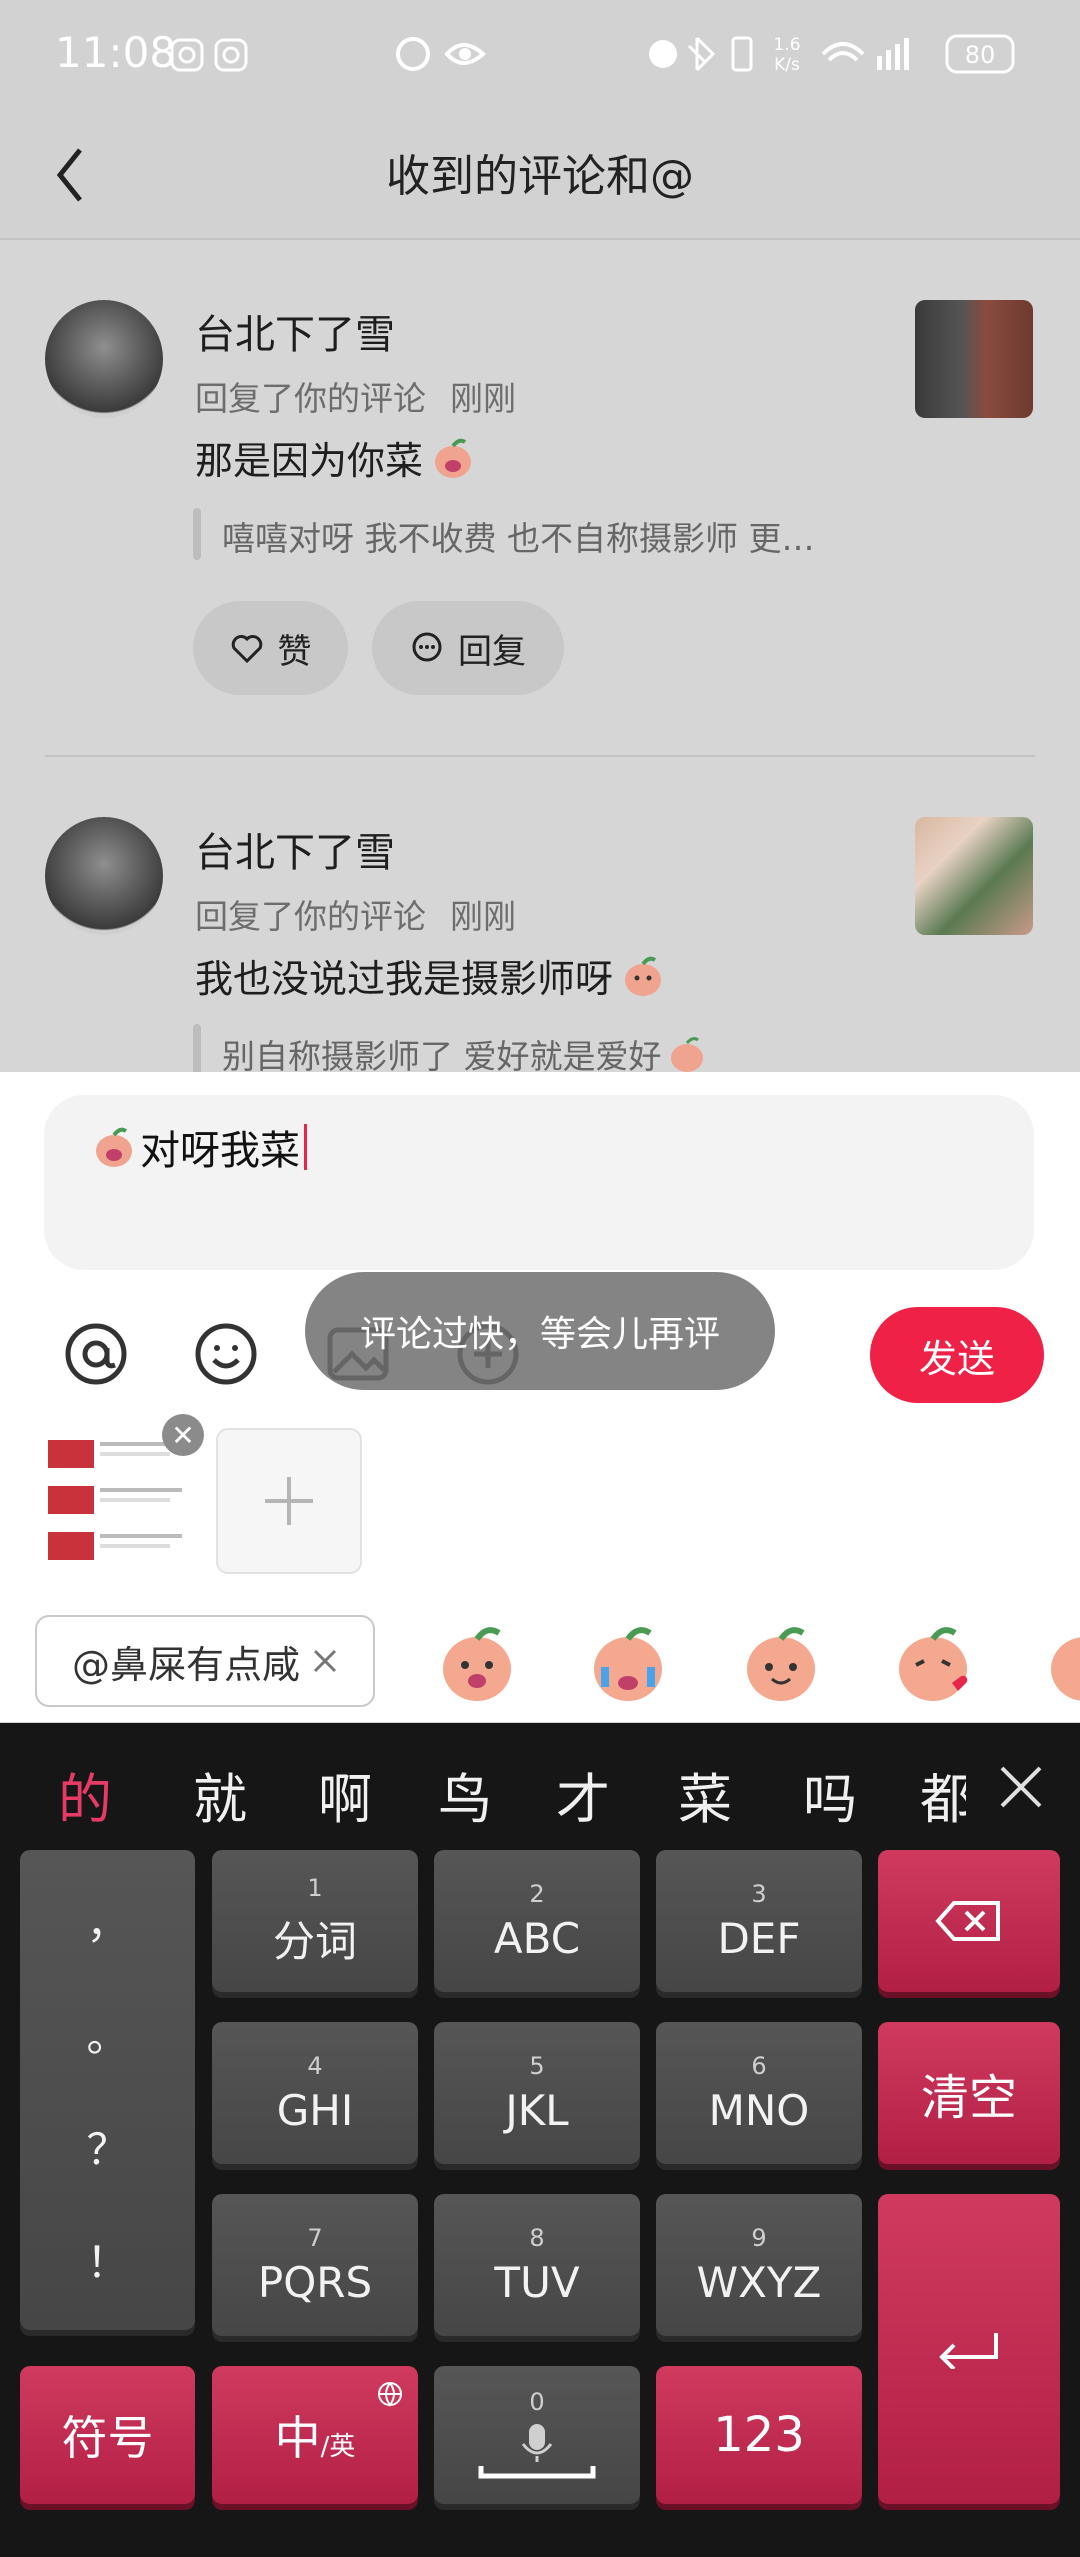 The height and width of the screenshot is (2557, 1080). What do you see at coordinates (628, 1662) in the screenshot?
I see `crying-peach-emoji-icon` at bounding box center [628, 1662].